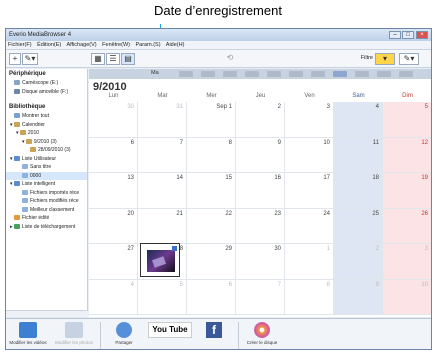 This screenshot has width=436, height=356. Describe the element at coordinates (46, 210) in the screenshot. I see `sidebar-item-best-rating: Meilleur classement` at that location.